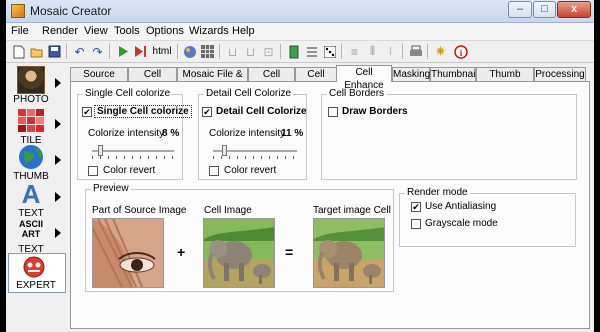 Image resolution: width=600 pixels, height=332 pixels. What do you see at coordinates (31, 121) in the screenshot?
I see `tiles-icon` at bounding box center [31, 121].